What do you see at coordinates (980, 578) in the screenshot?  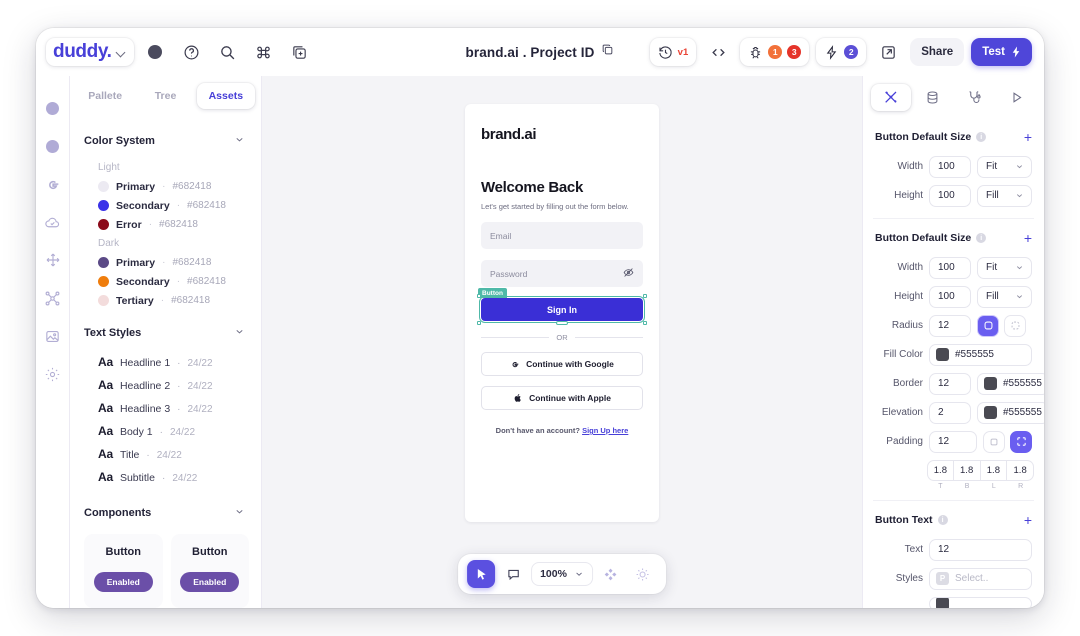 I see `styles-select: P Select..` at bounding box center [980, 578].